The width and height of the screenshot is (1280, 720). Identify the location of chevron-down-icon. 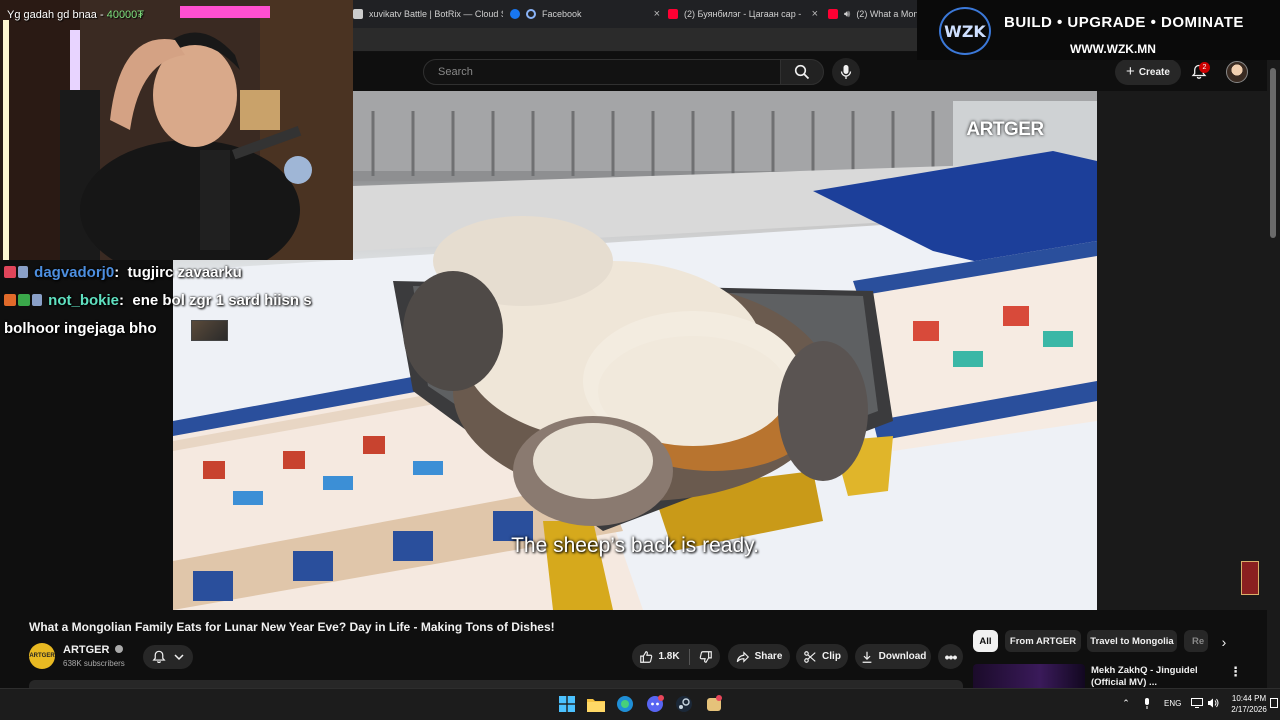
(179, 657).